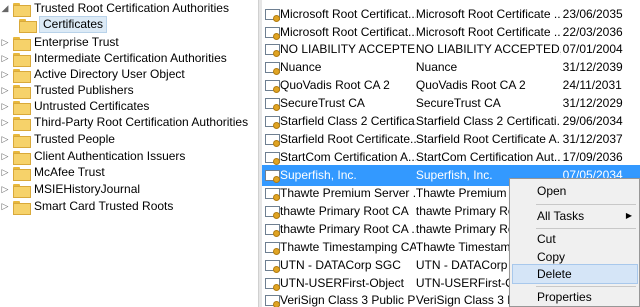 The image size is (640, 307). Describe the element at coordinates (561, 216) in the screenshot. I see `menu-item-label: All Tasks` at that location.